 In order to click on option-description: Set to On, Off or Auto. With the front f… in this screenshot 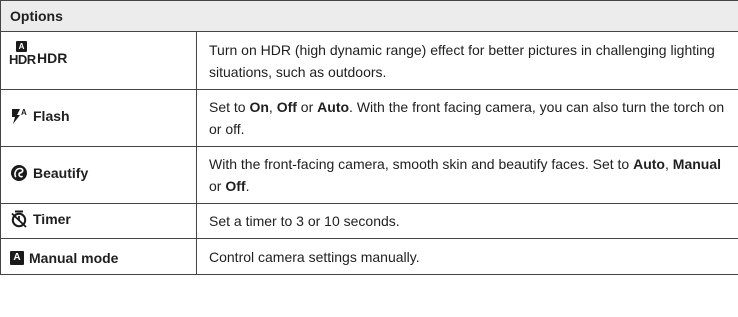, I will do `click(466, 118)`.